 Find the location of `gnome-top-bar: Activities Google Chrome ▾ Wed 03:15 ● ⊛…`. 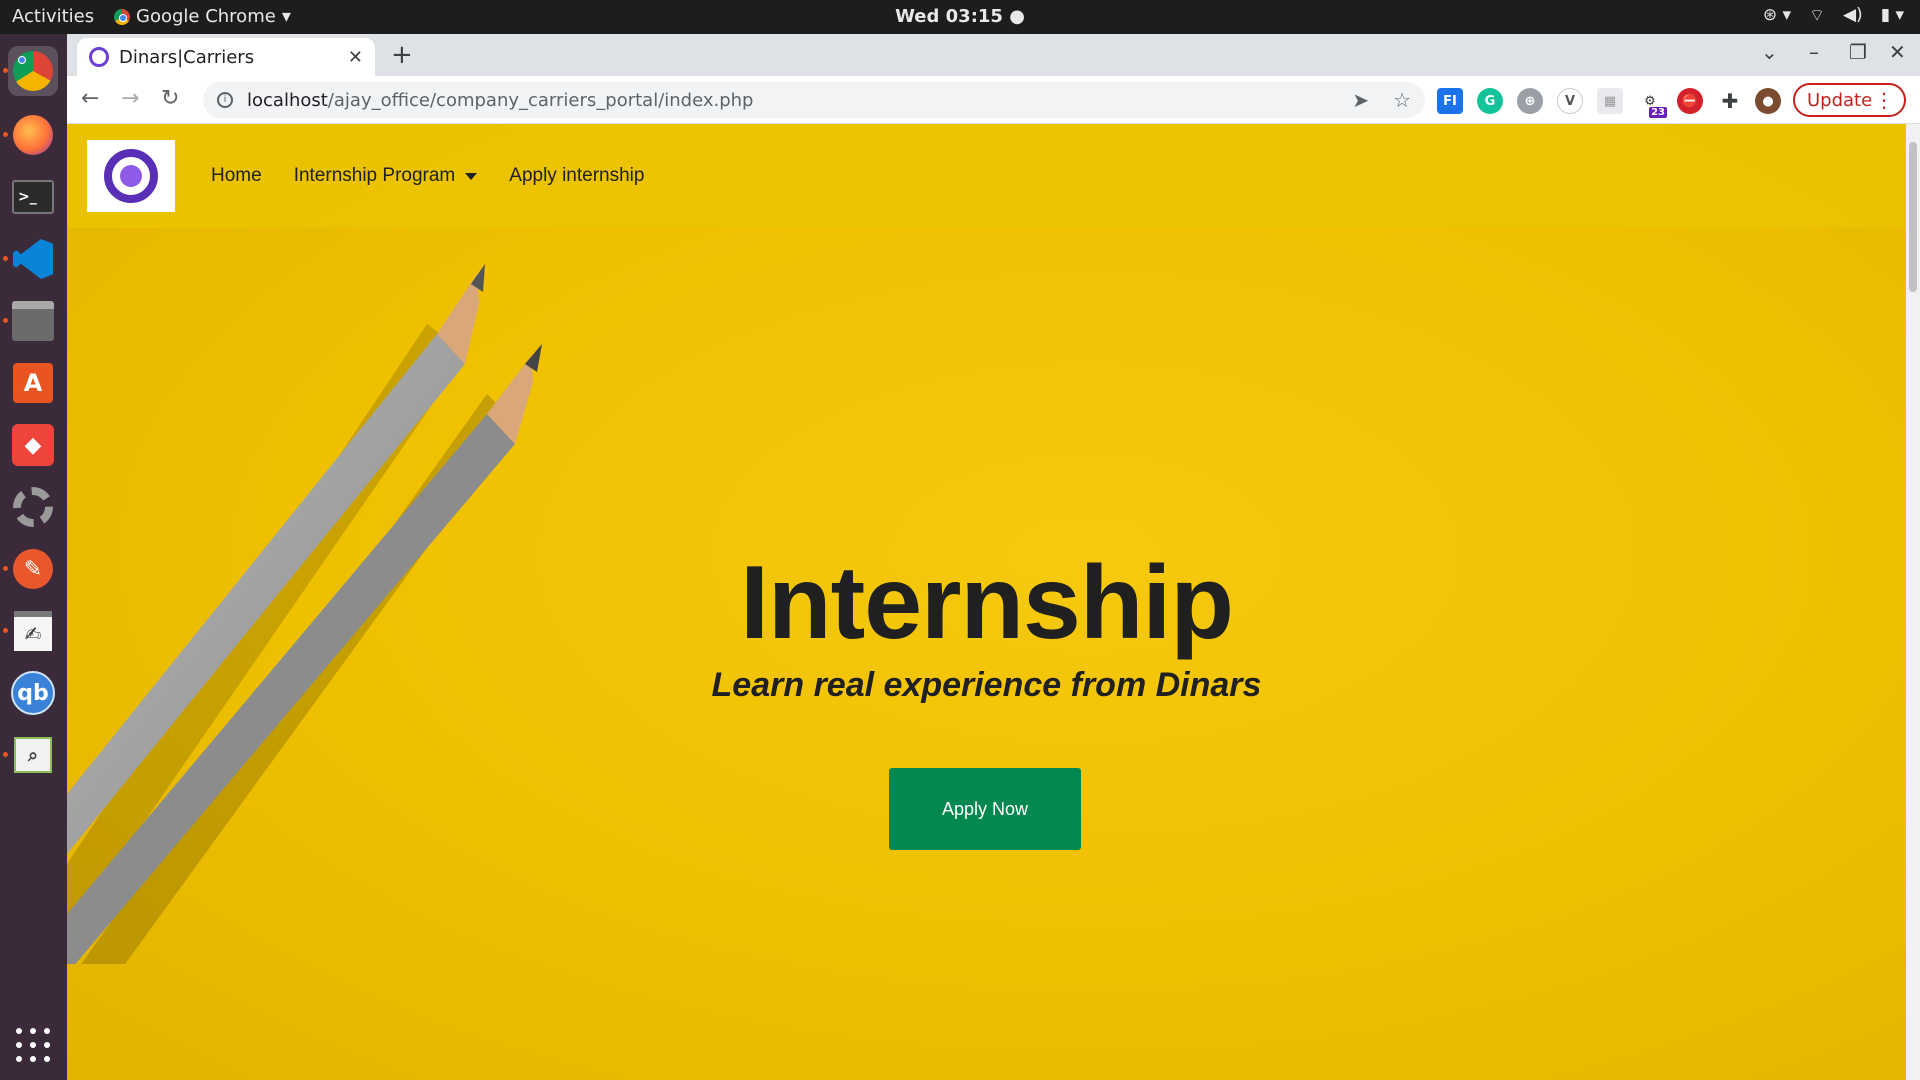

gnome-top-bar: Activities Google Chrome ▾ Wed 03:15 ● ⊛… is located at coordinates (960, 17).